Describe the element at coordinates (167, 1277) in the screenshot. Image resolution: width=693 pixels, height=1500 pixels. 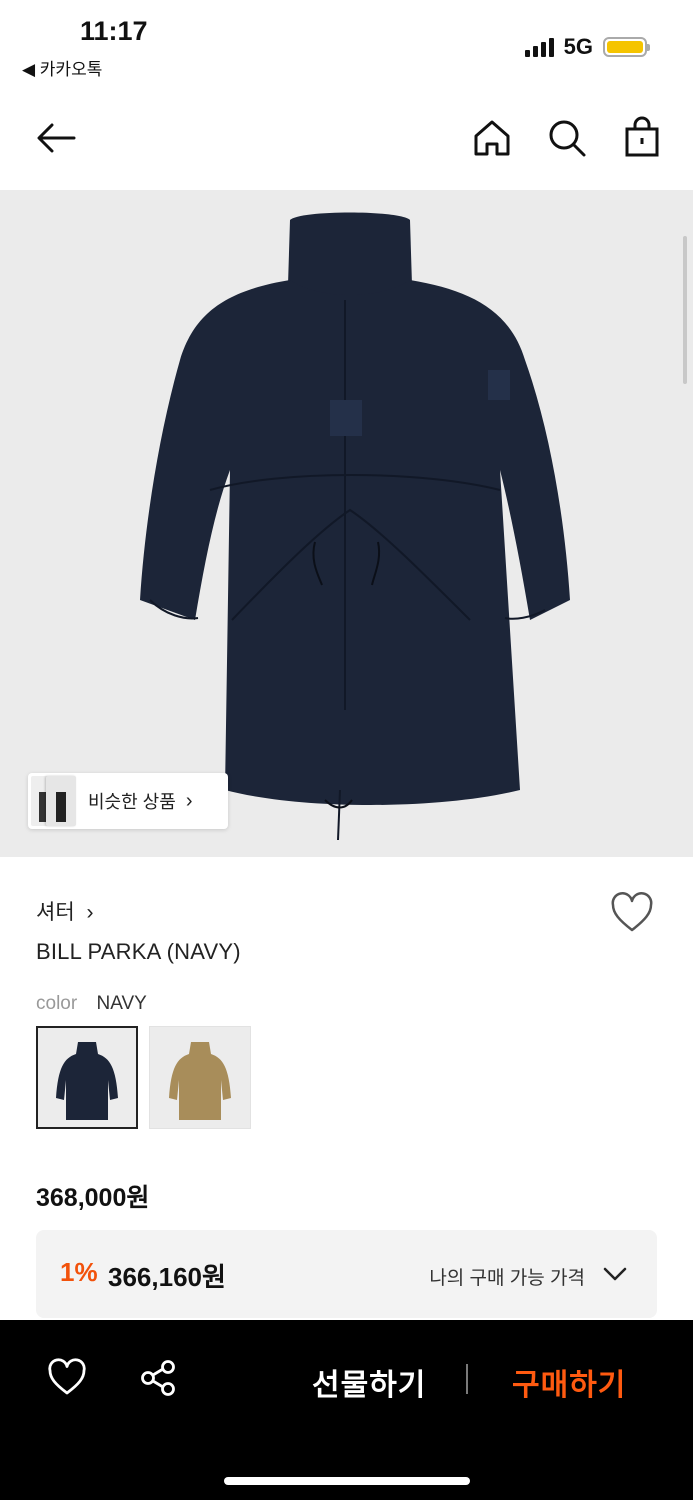
I see `discount-price: 366,160원` at that location.